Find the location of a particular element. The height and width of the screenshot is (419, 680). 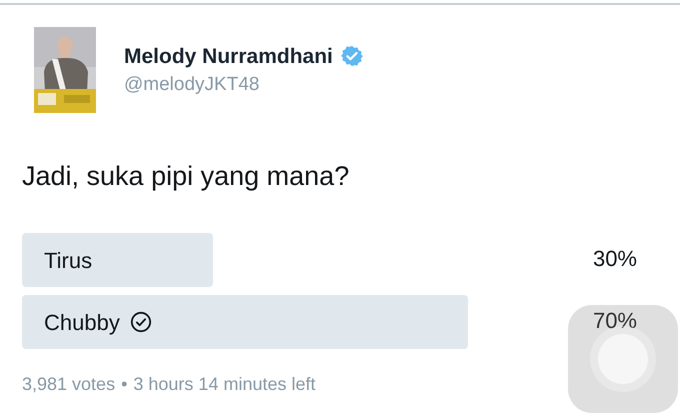

vote-count: 3,981 votes is located at coordinates (69, 384).